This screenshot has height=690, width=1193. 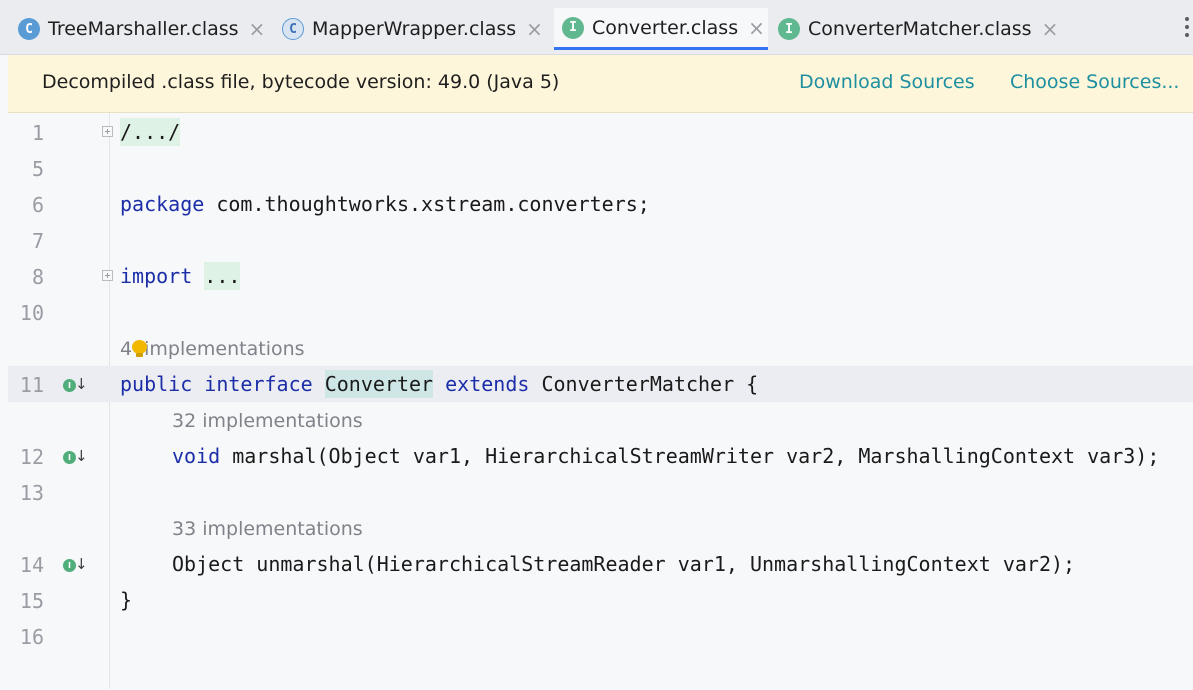 I want to click on tab-label: ConverterMatcher.class, so click(x=920, y=29).